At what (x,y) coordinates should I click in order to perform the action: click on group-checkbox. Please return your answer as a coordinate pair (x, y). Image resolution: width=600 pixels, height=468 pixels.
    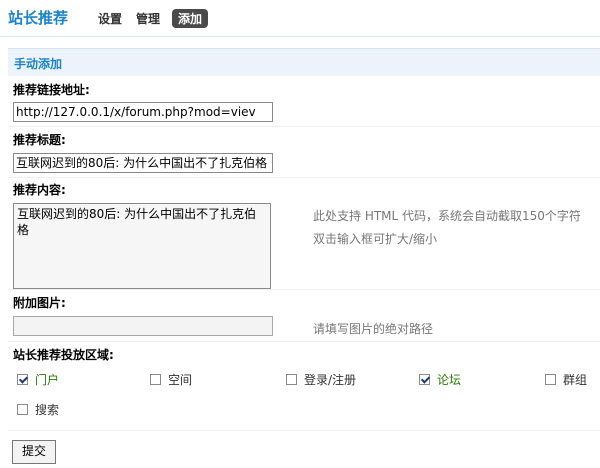
    Looking at the image, I should click on (550, 379).